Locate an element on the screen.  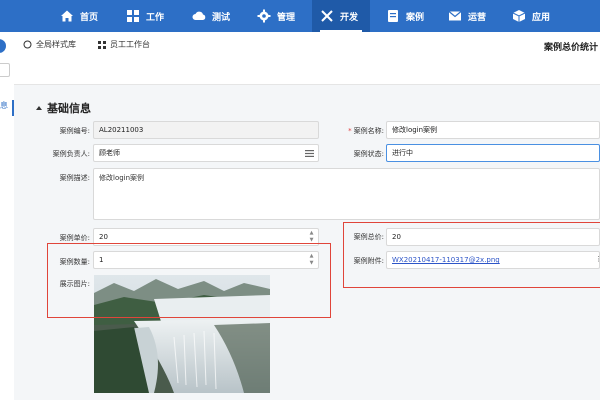
nav-item-work: 工作 is located at coordinates (150, 16).